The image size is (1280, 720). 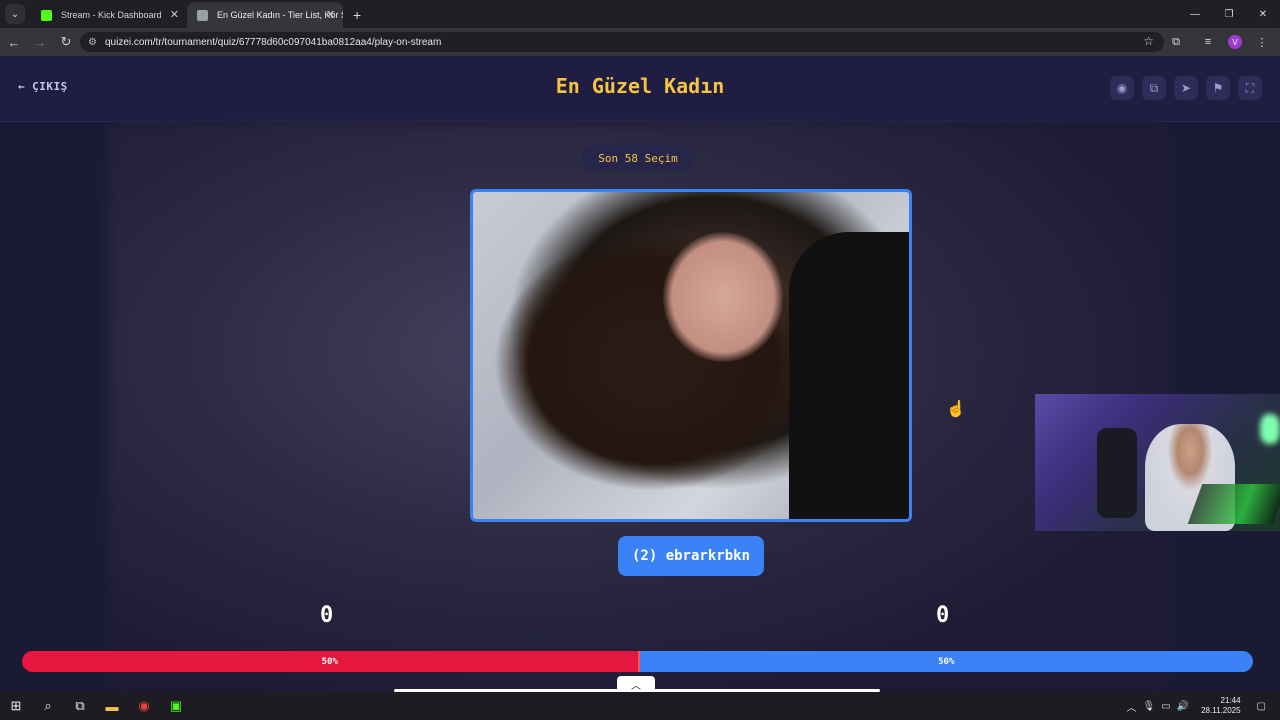 What do you see at coordinates (66, 42) in the screenshot?
I see `reload-icon: ↻` at bounding box center [66, 42].